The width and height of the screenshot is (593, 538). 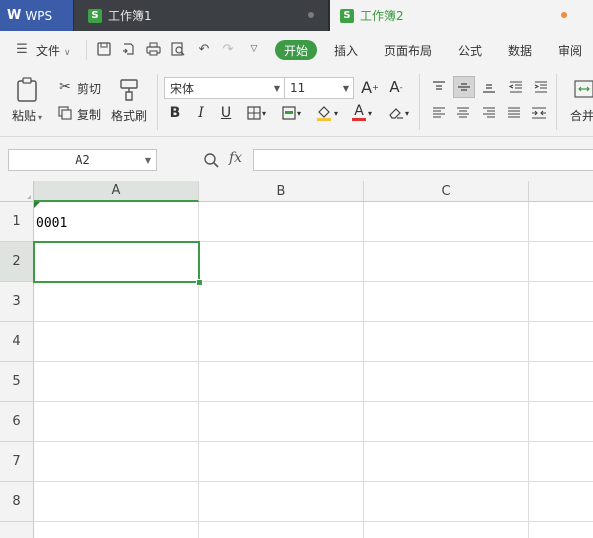 What do you see at coordinates (39, 15) in the screenshot?
I see `wps-app-label: WPS` at bounding box center [39, 15].